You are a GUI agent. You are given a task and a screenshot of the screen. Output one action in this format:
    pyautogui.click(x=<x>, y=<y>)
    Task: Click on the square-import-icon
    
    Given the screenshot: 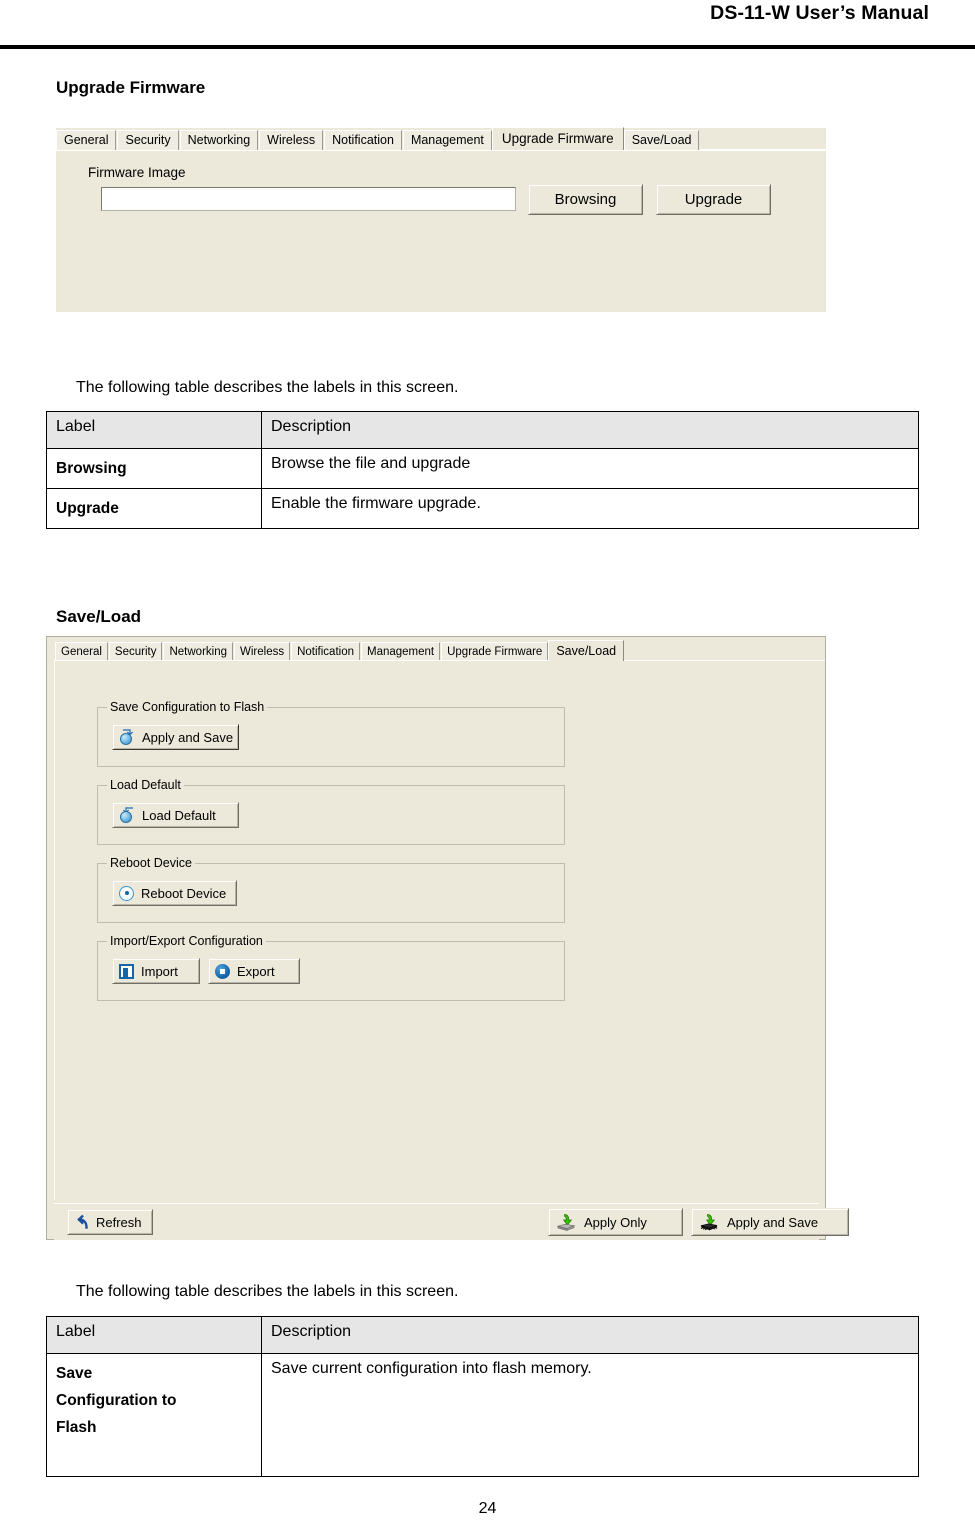 What is the action you would take?
    pyautogui.click(x=126, y=971)
    